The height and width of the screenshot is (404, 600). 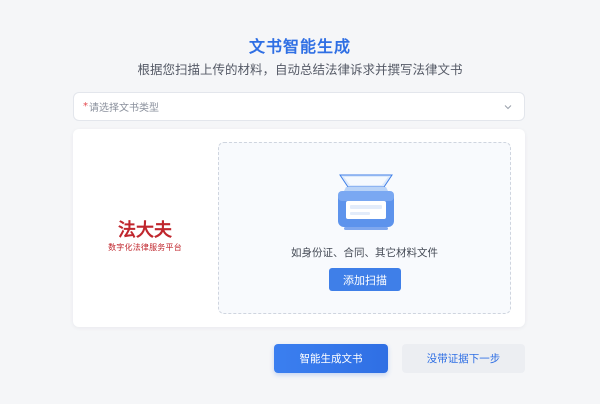 I want to click on next-step-without-evidence-button: 没带证据下一步, so click(x=463, y=358).